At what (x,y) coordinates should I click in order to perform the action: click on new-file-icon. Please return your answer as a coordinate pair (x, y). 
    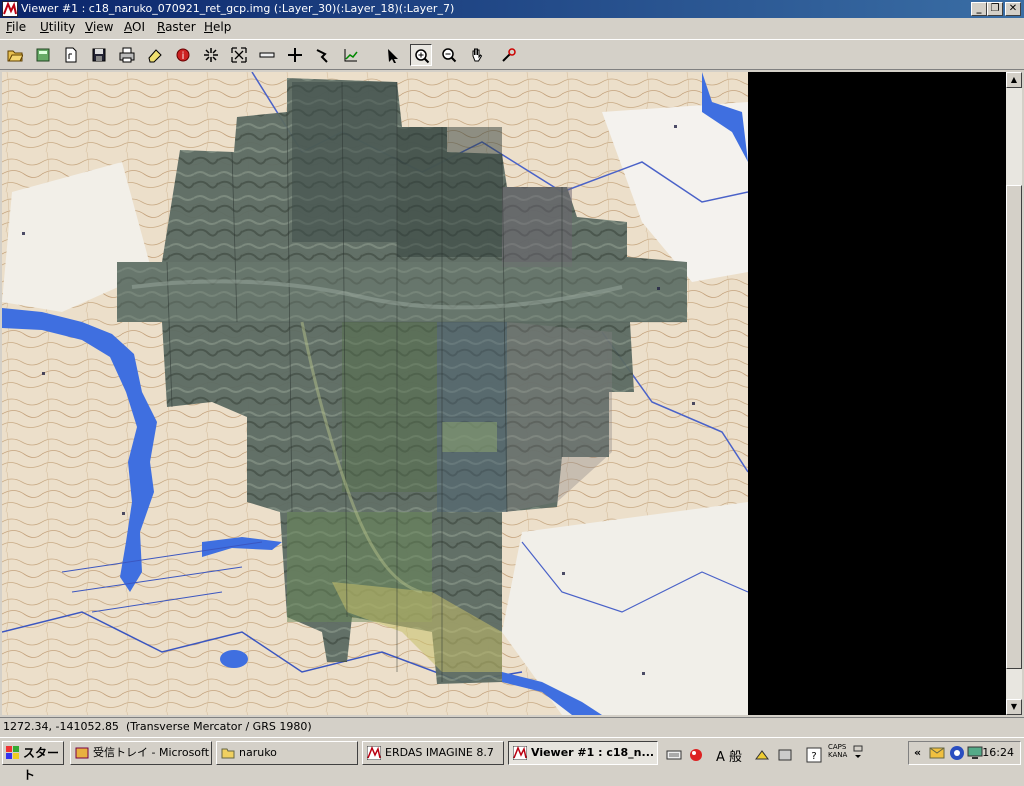
    Looking at the image, I should click on (71, 55).